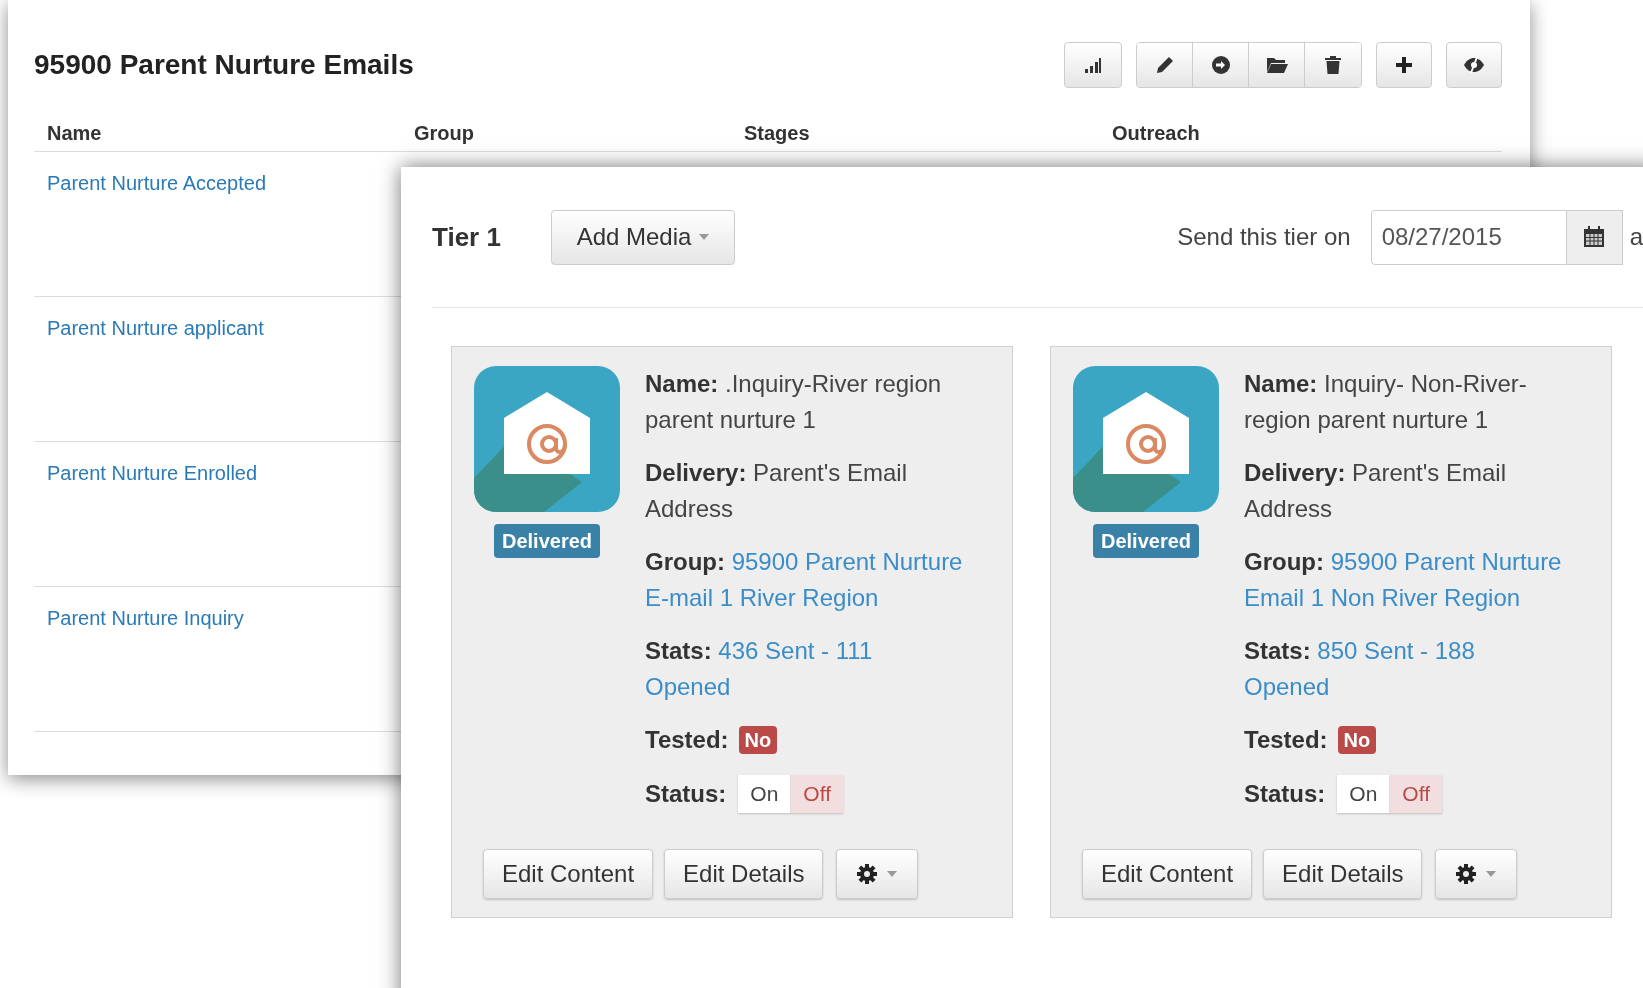 The width and height of the screenshot is (1643, 988). What do you see at coordinates (444, 133) in the screenshot?
I see `column-header: Group` at bounding box center [444, 133].